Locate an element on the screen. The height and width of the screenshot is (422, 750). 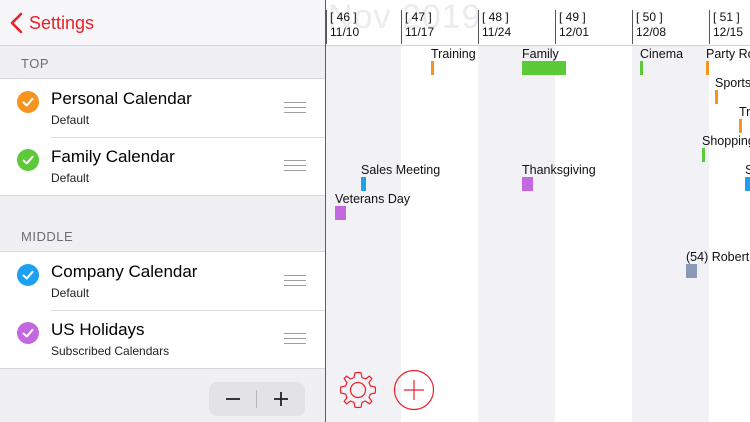
back-button-label: Settings is located at coordinates (62, 22).